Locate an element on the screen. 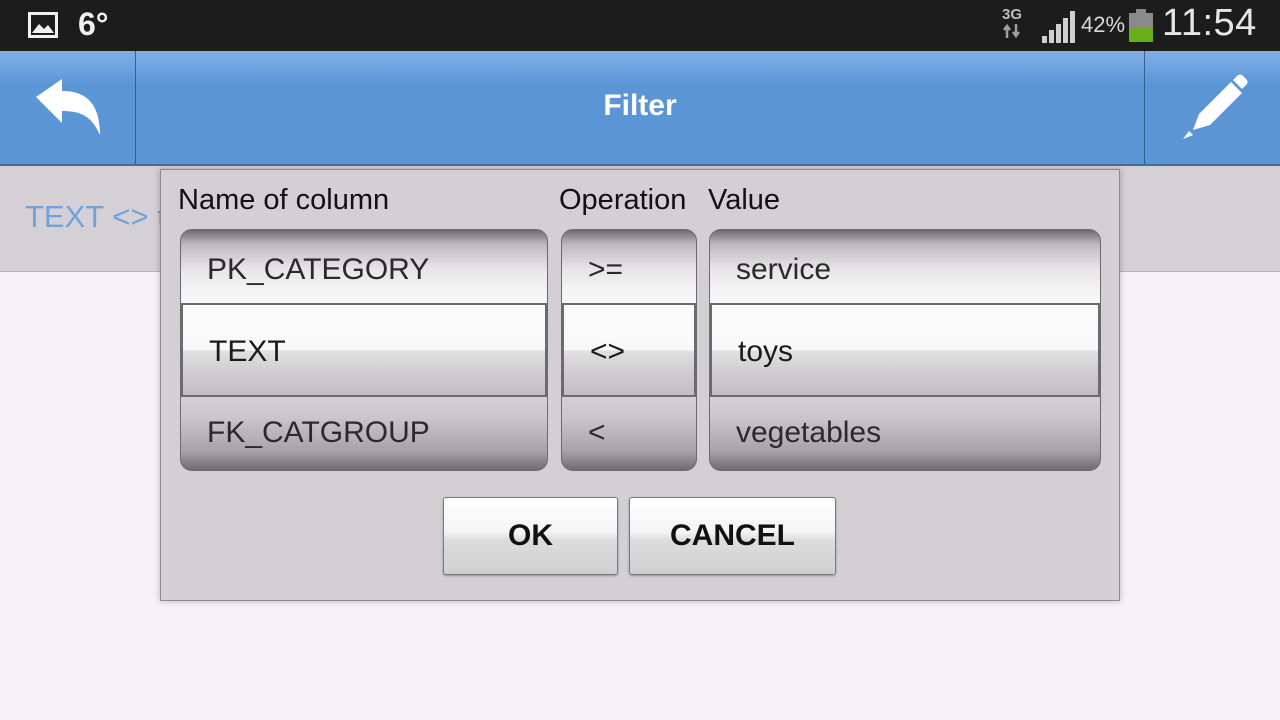  operation-header: Operation is located at coordinates (623, 200).